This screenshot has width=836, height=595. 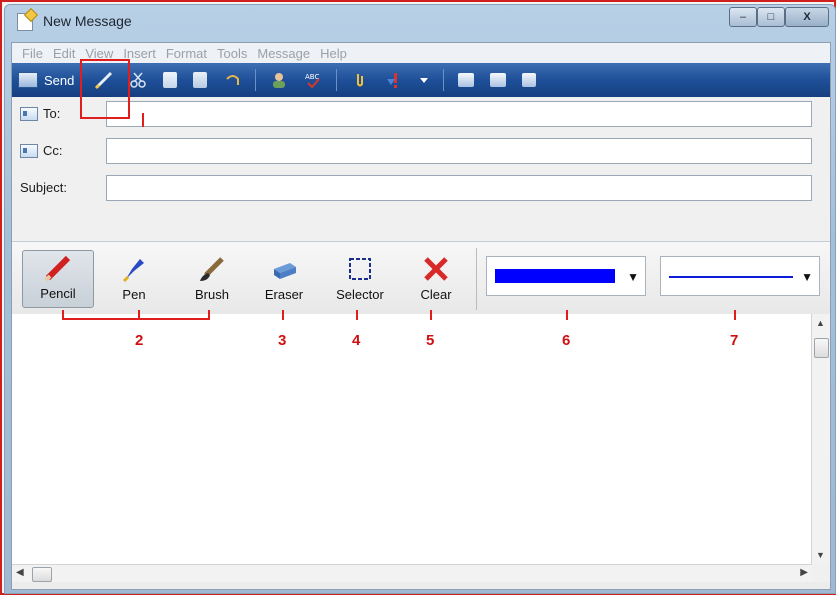 I want to click on annotation-4: 4, so click(x=356, y=340).